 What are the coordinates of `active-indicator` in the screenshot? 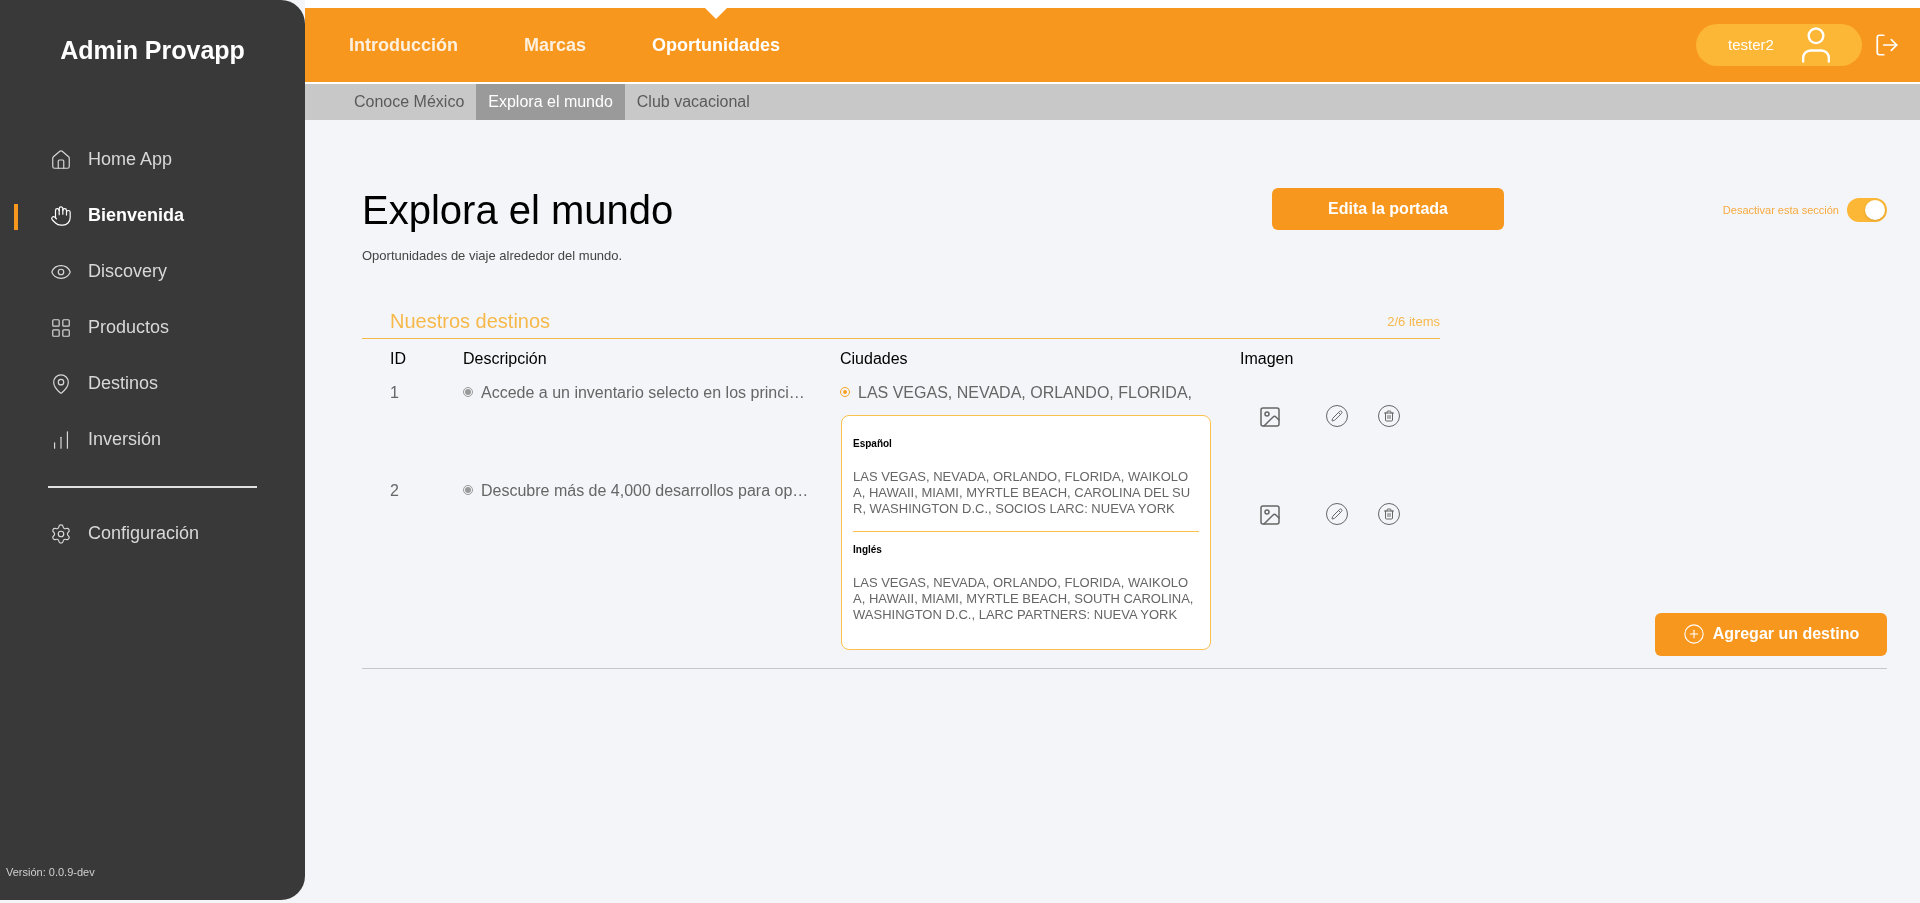 It's located at (16, 216).